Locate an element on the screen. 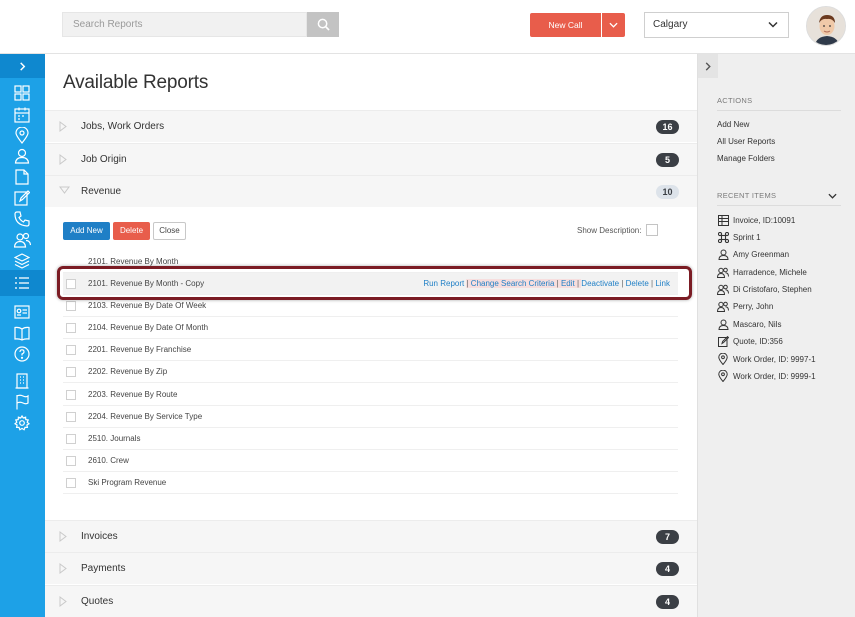 Image resolution: width=855 pixels, height=617 pixels. recent-item: Work Order, ID: 9999-1 is located at coordinates (766, 376).